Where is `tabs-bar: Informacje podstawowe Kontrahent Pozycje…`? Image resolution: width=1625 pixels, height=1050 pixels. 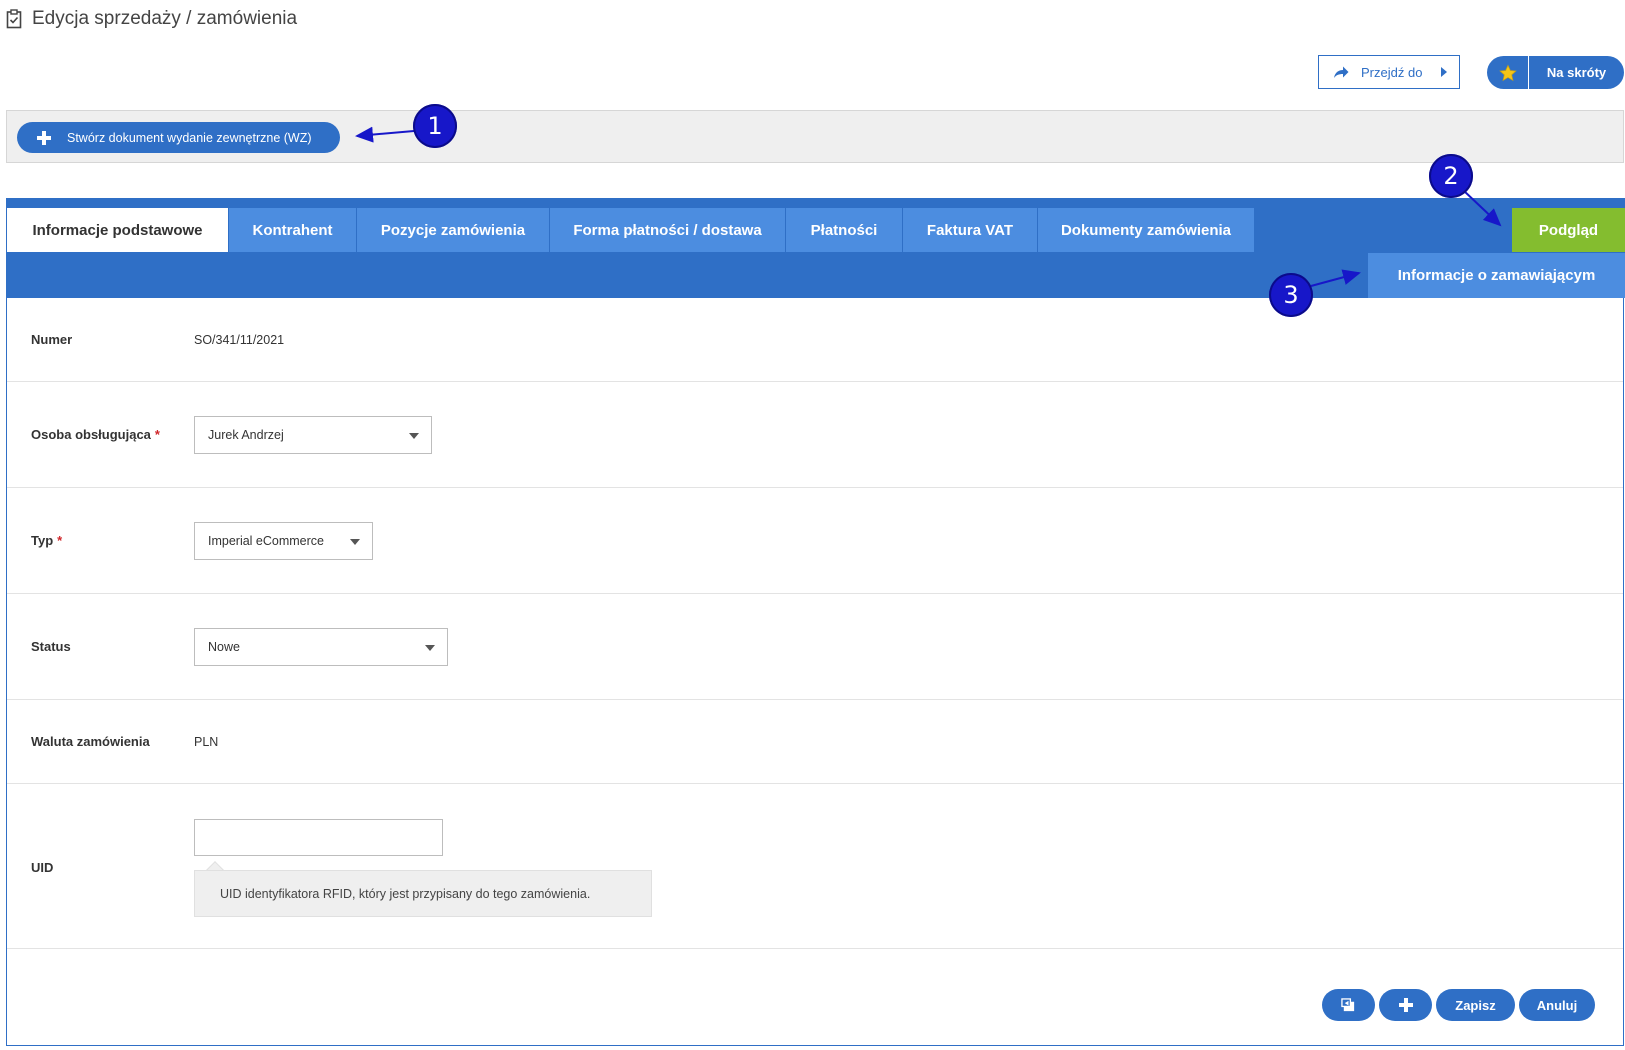 tabs-bar: Informacje podstawowe Kontrahent Pozycje… is located at coordinates (816, 248).